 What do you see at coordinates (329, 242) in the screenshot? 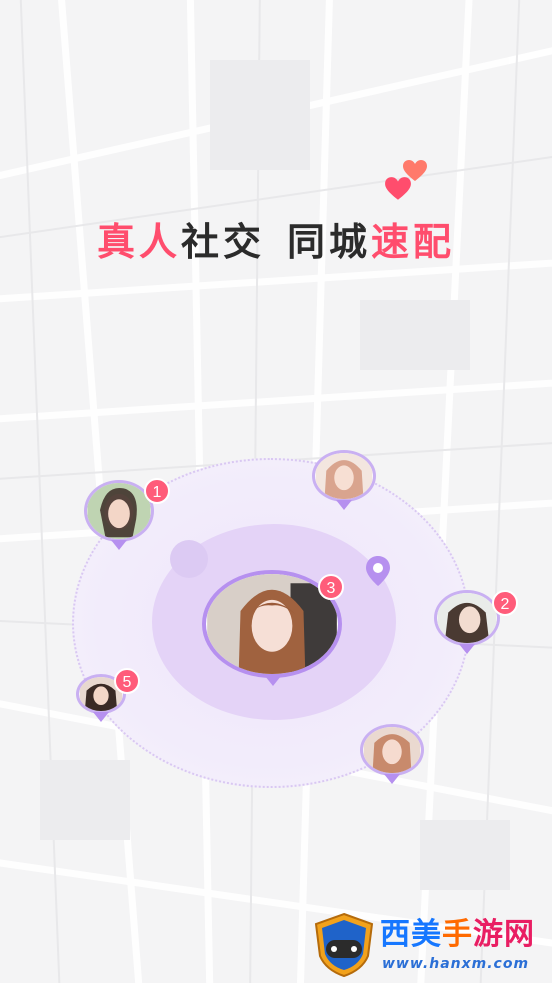
I see `headline-part-3: 同城` at bounding box center [329, 242].